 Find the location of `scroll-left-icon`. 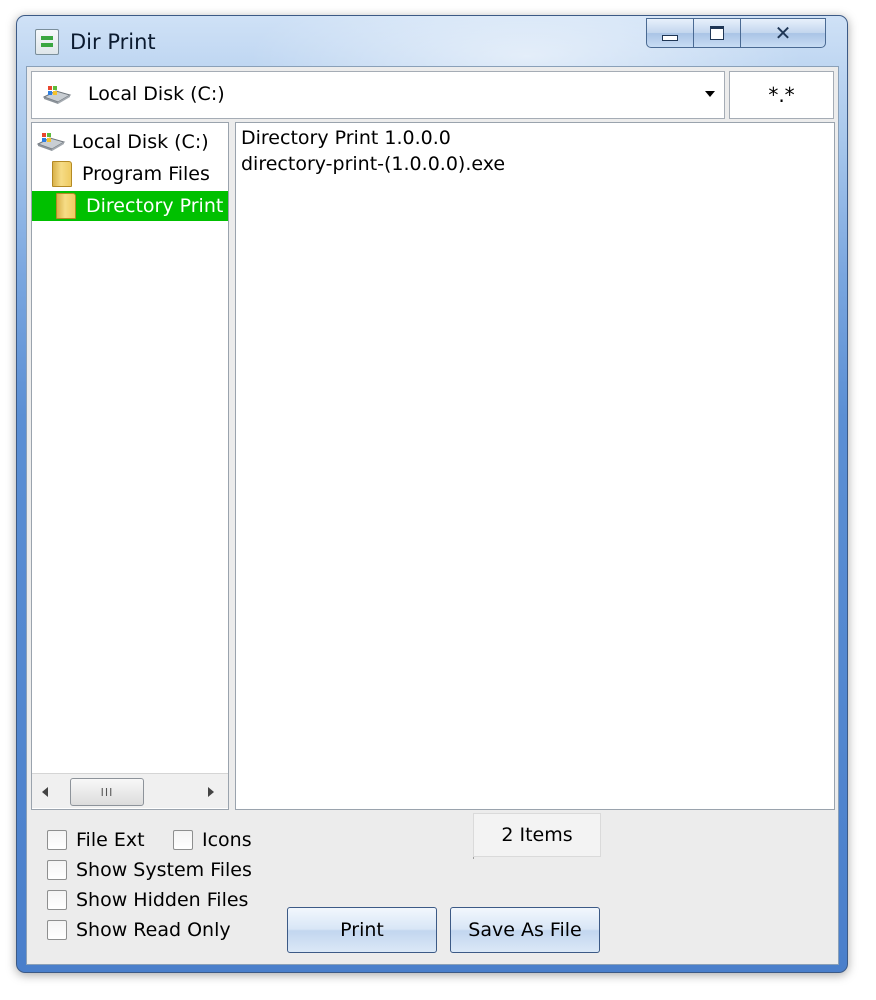

scroll-left-icon is located at coordinates (45, 792).